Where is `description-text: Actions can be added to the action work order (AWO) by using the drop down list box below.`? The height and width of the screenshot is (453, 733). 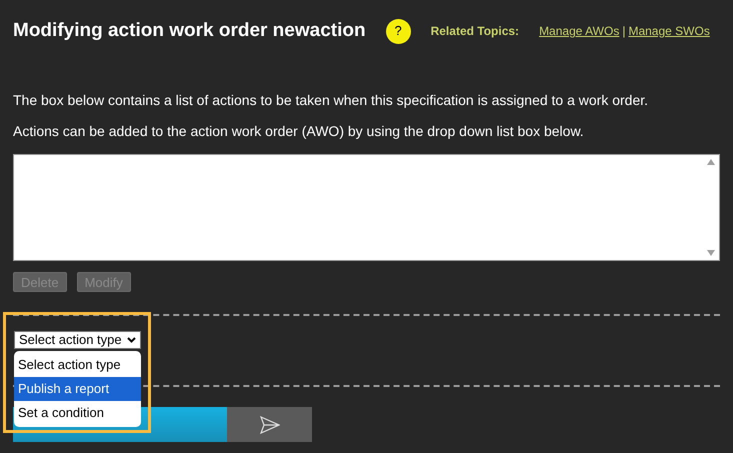 description-text: Actions can be added to the action work order (AWO) by using the drop down list box below. is located at coordinates (299, 131).